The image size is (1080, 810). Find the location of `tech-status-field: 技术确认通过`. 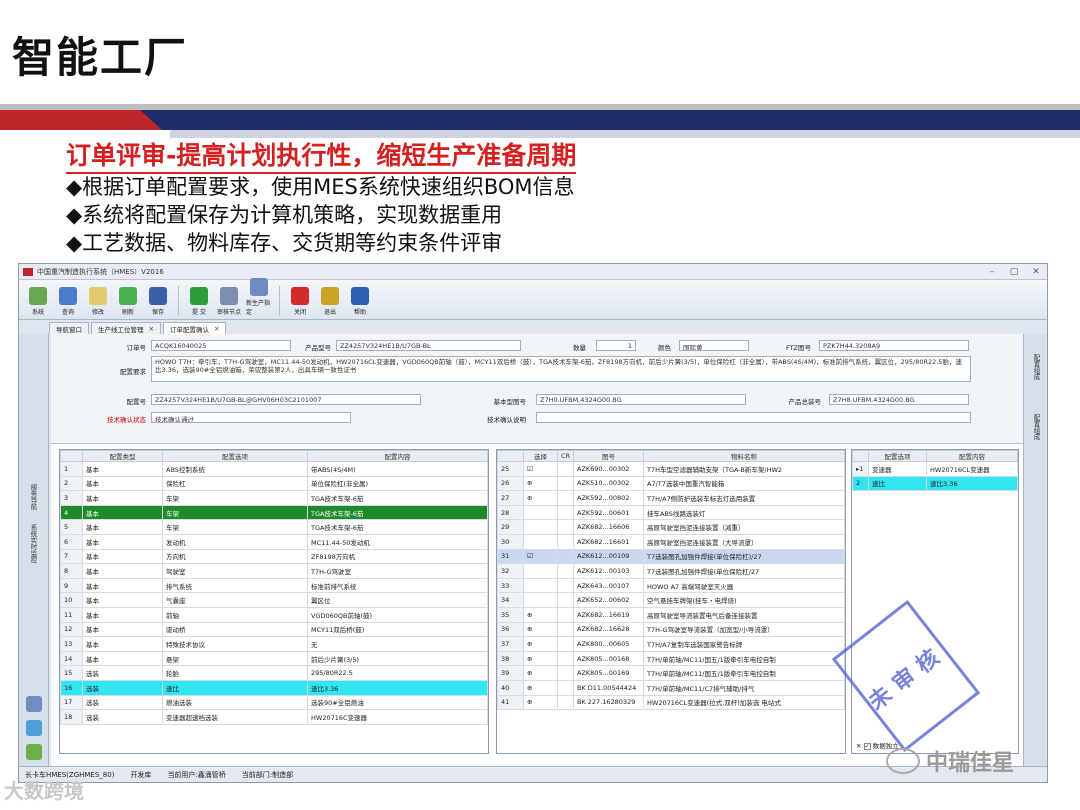

tech-status-field: 技术确认通过 is located at coordinates (251, 417).